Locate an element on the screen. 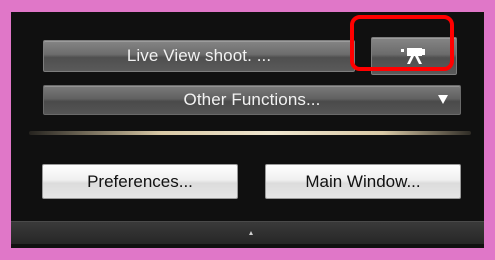 The width and height of the screenshot is (495, 260). movie-camera-icon is located at coordinates (414, 56).